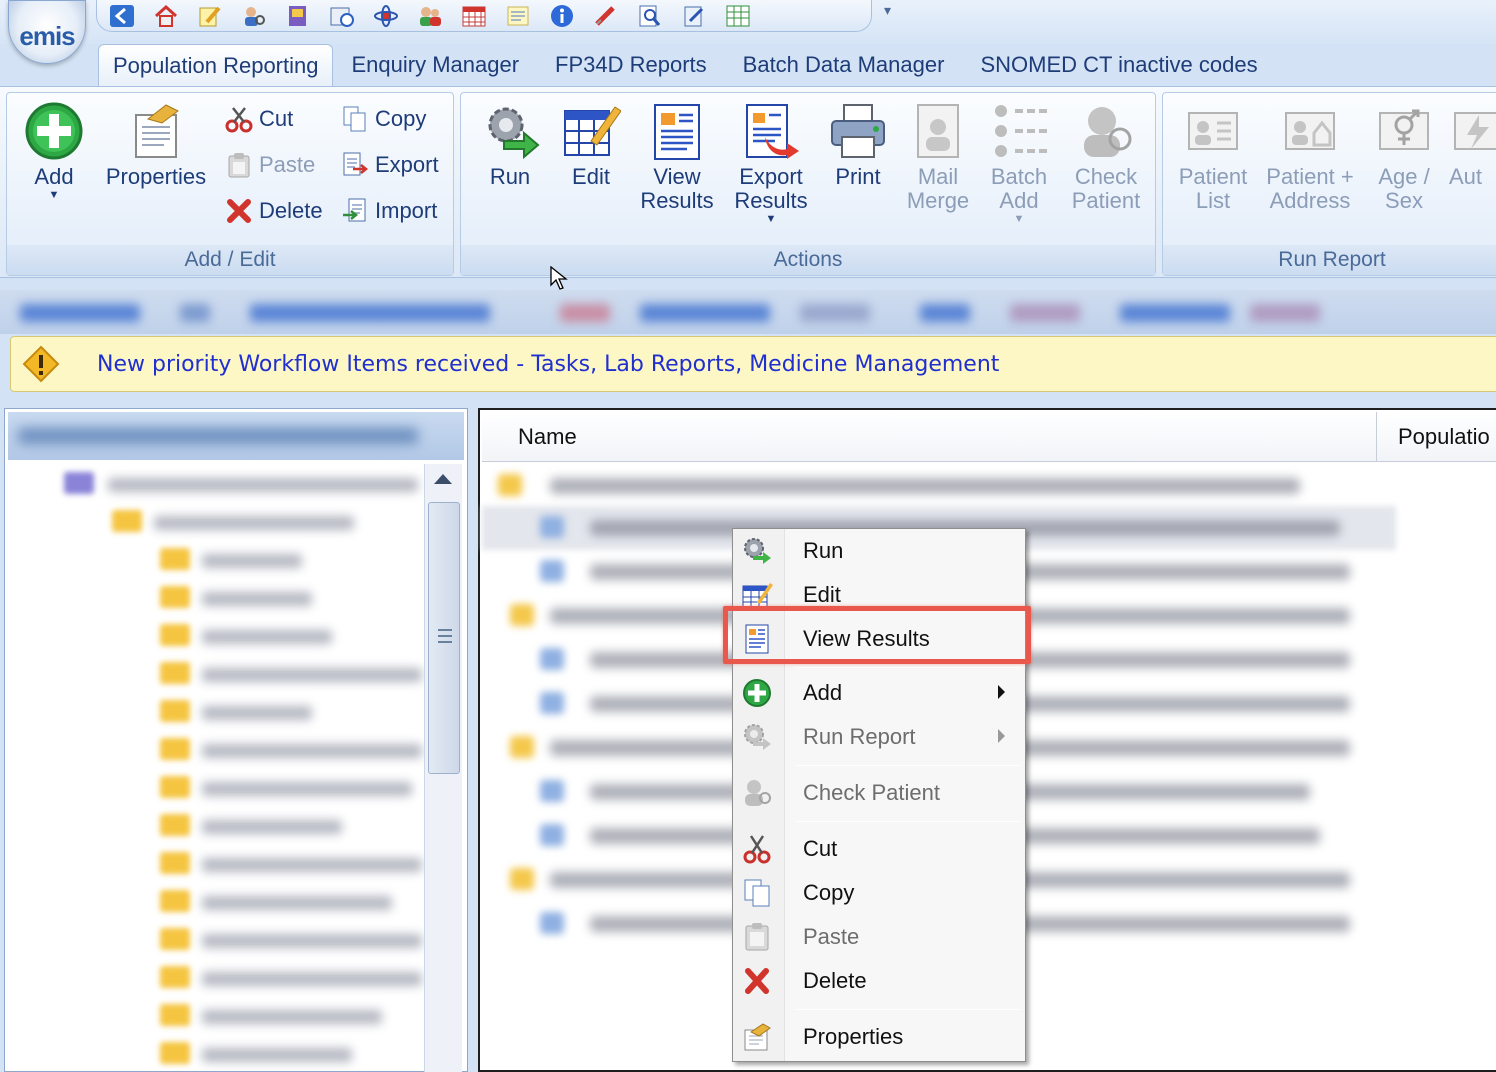 This screenshot has height=1072, width=1496. I want to click on scissors-icon, so click(239, 120).